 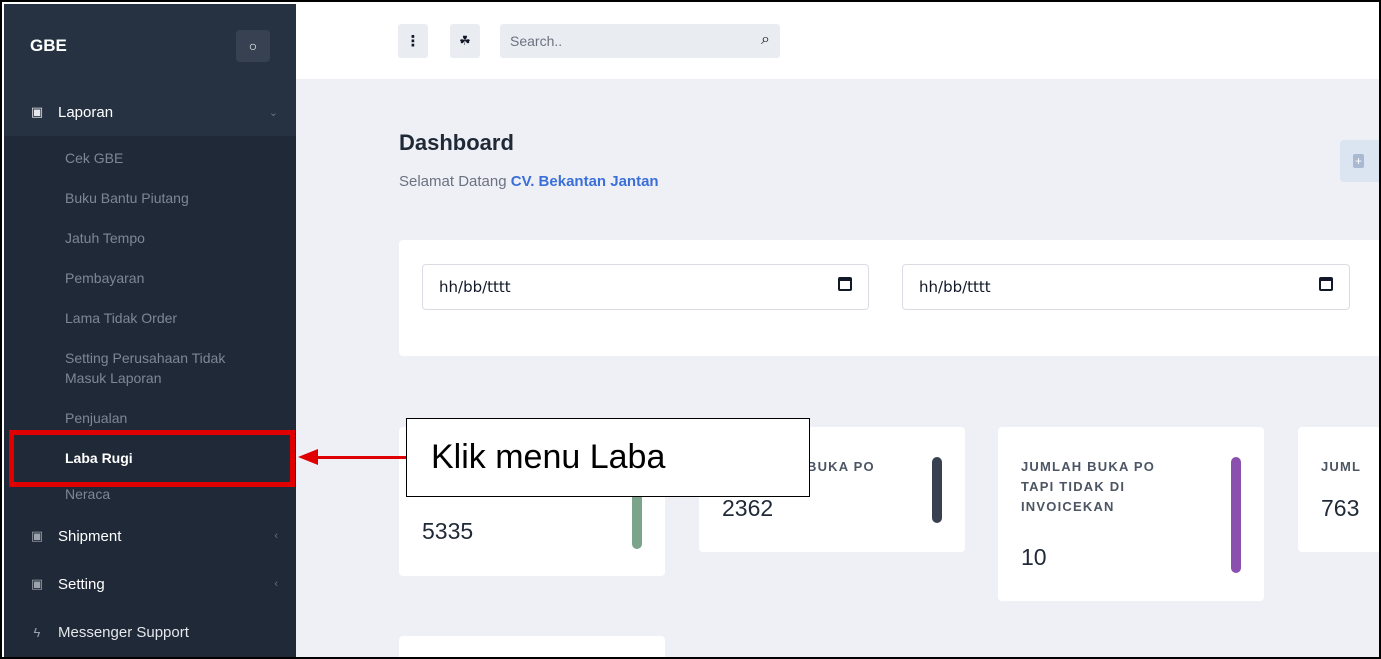 I want to click on annotation-highlight-box, so click(x=152, y=458).